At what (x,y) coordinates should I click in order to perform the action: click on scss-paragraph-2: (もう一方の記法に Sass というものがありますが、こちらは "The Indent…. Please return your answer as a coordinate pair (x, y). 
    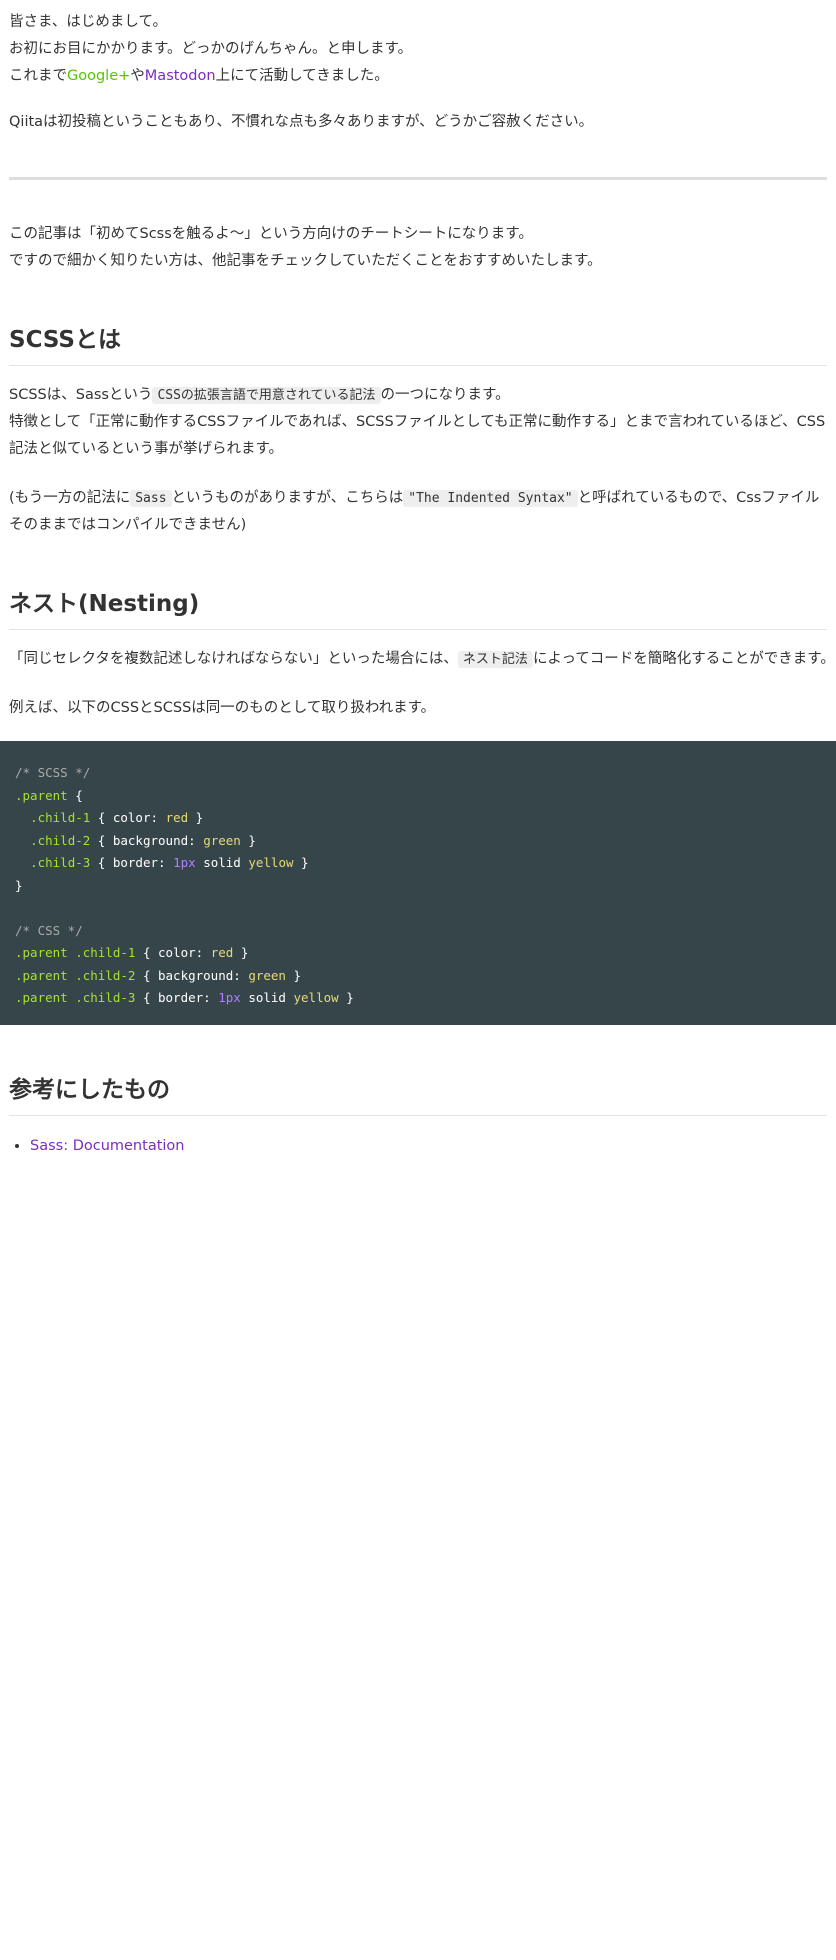
    Looking at the image, I should click on (418, 512).